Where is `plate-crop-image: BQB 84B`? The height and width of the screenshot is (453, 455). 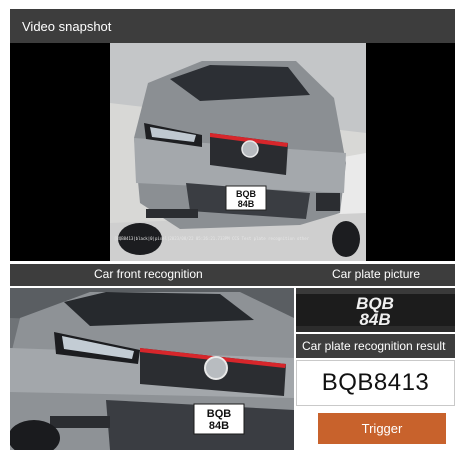
plate-crop-image: BQB 84B is located at coordinates (375, 310).